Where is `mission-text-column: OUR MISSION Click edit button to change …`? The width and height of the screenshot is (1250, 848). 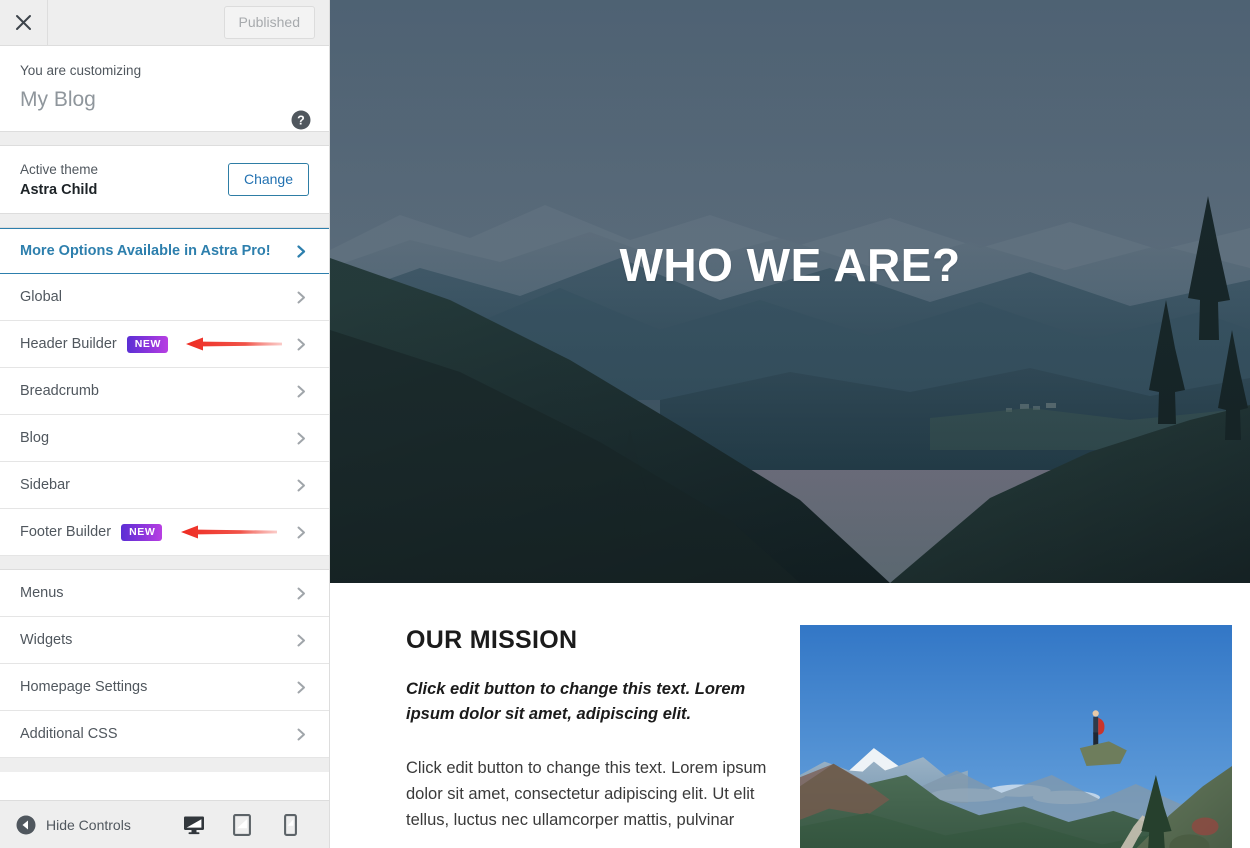
mission-text-column: OUR MISSION Click edit button to change … is located at coordinates (565, 736).